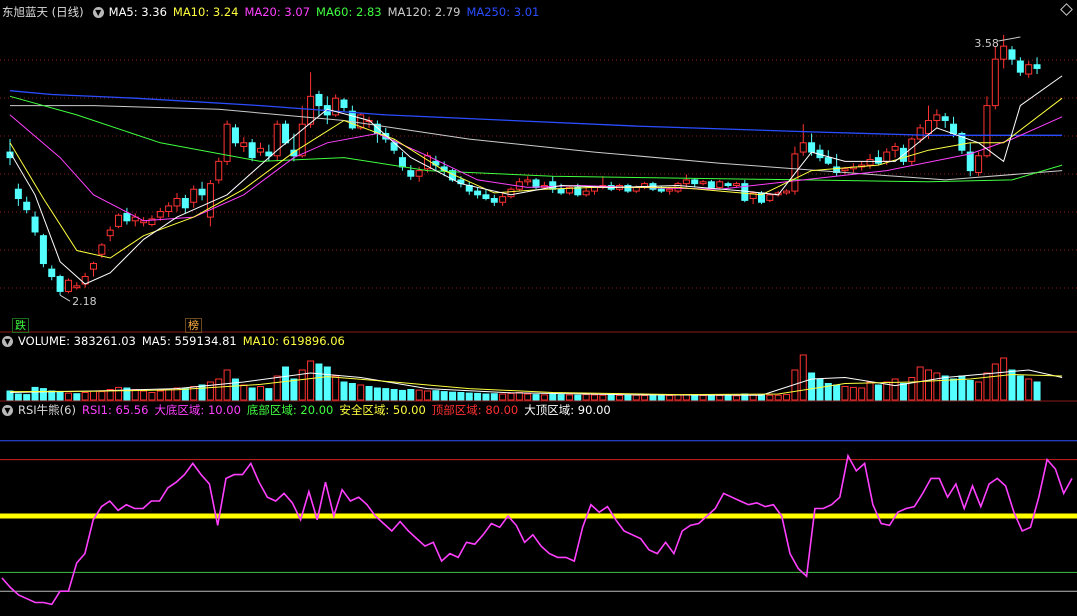 The height and width of the screenshot is (616, 1077). Describe the element at coordinates (137, 12) in the screenshot. I see `ma5-label: MA5: 3.36` at that location.